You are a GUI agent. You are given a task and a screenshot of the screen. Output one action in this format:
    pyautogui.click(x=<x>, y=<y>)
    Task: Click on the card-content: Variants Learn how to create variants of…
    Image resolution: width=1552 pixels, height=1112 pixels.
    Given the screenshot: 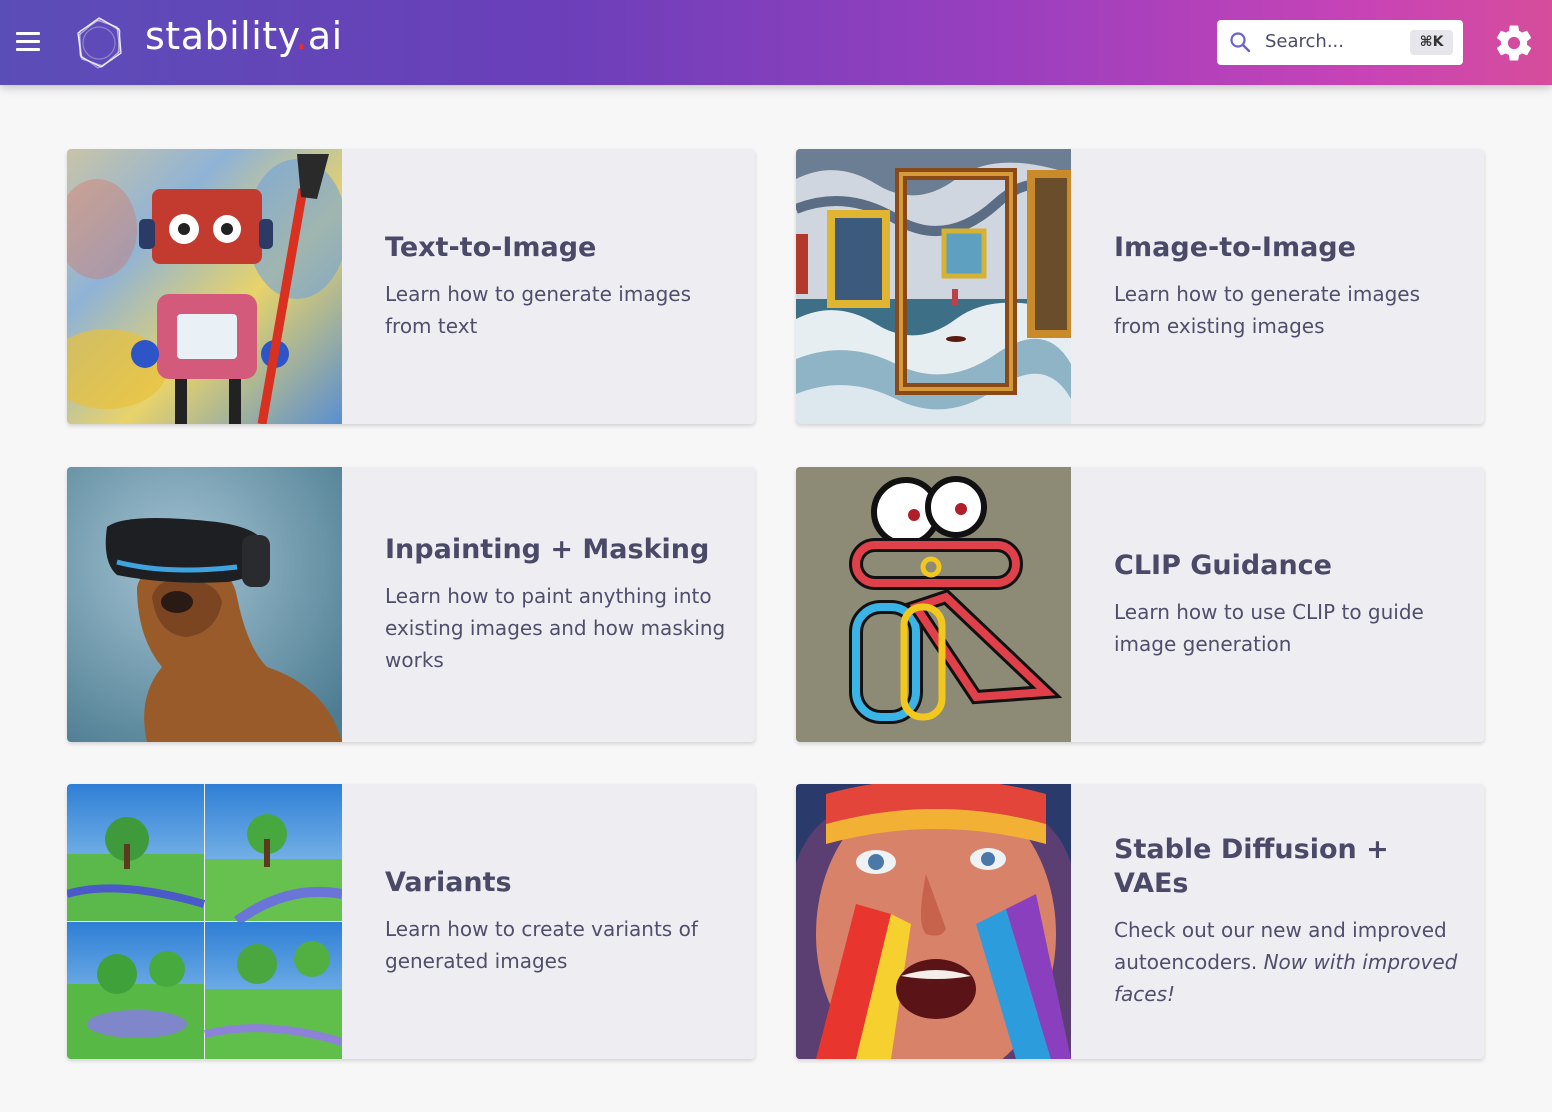 What is the action you would take?
    pyautogui.click(x=560, y=921)
    